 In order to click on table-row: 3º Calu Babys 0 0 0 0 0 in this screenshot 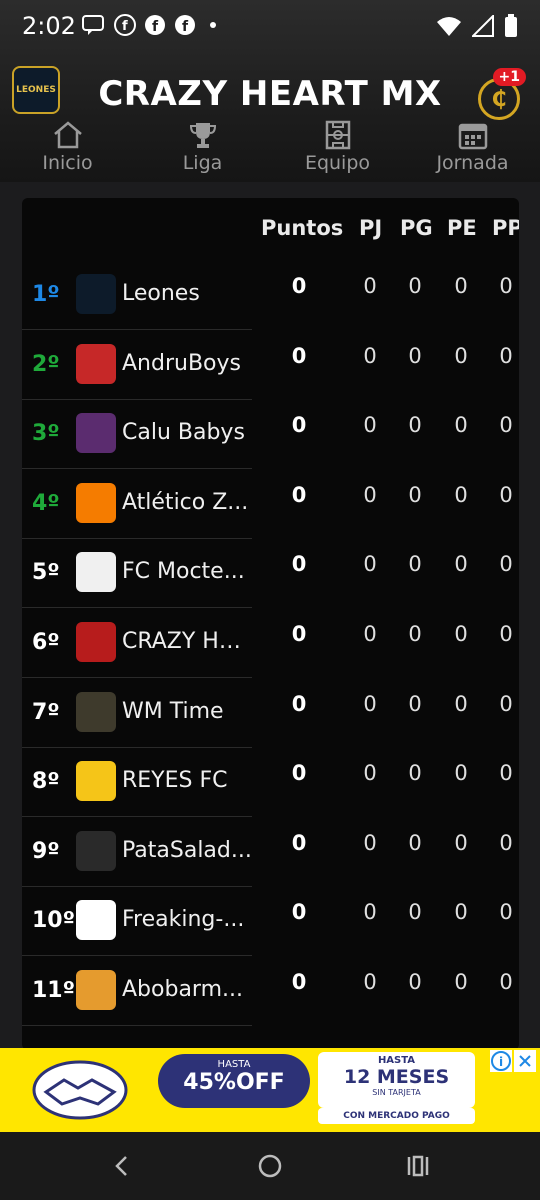, I will do `click(270, 434)`.